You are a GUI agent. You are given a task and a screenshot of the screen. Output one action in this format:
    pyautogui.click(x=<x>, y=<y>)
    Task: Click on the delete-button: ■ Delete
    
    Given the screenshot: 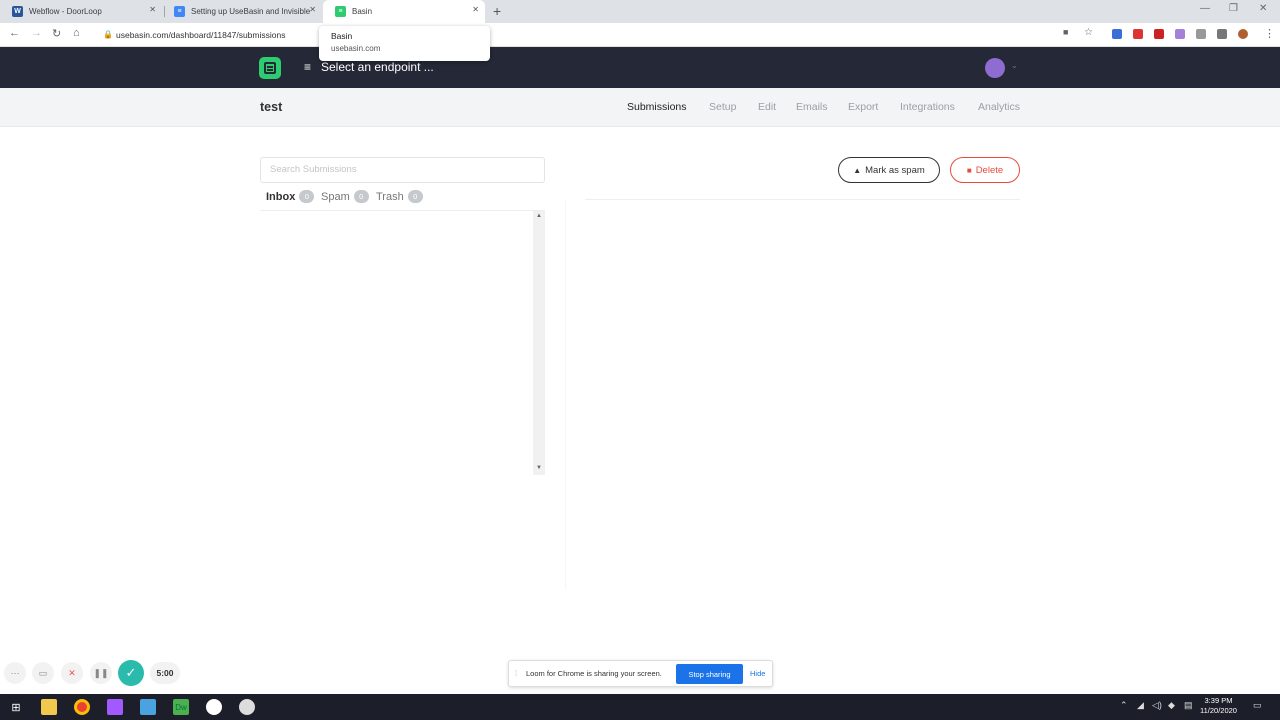 What is the action you would take?
    pyautogui.click(x=985, y=170)
    